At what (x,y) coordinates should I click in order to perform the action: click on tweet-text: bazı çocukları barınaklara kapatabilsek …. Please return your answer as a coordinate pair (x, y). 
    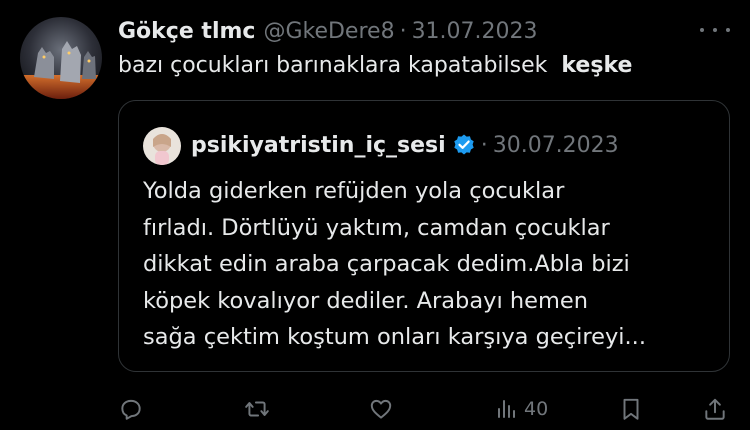
    Looking at the image, I should click on (375, 65).